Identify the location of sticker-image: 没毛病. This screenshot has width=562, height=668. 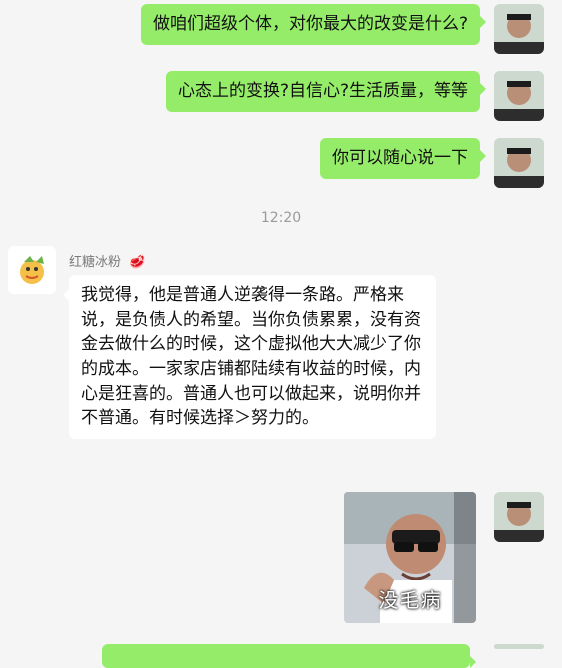
(410, 557).